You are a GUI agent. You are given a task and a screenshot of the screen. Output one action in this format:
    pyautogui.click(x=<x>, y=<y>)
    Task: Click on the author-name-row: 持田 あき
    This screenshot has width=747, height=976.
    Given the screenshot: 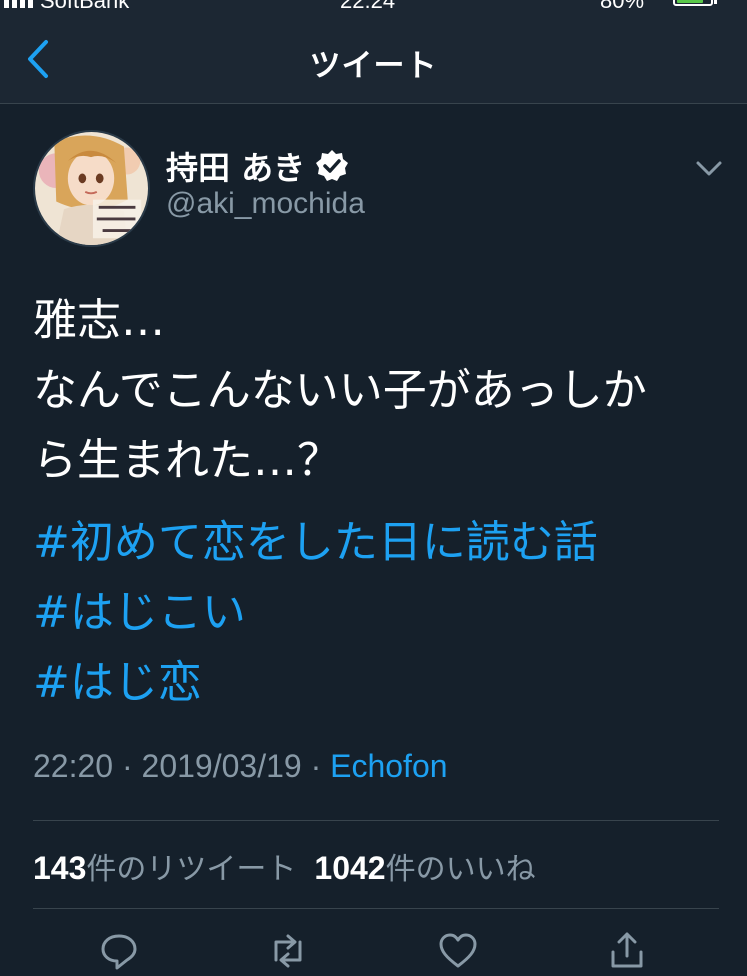 What is the action you would take?
    pyautogui.click(x=257, y=166)
    